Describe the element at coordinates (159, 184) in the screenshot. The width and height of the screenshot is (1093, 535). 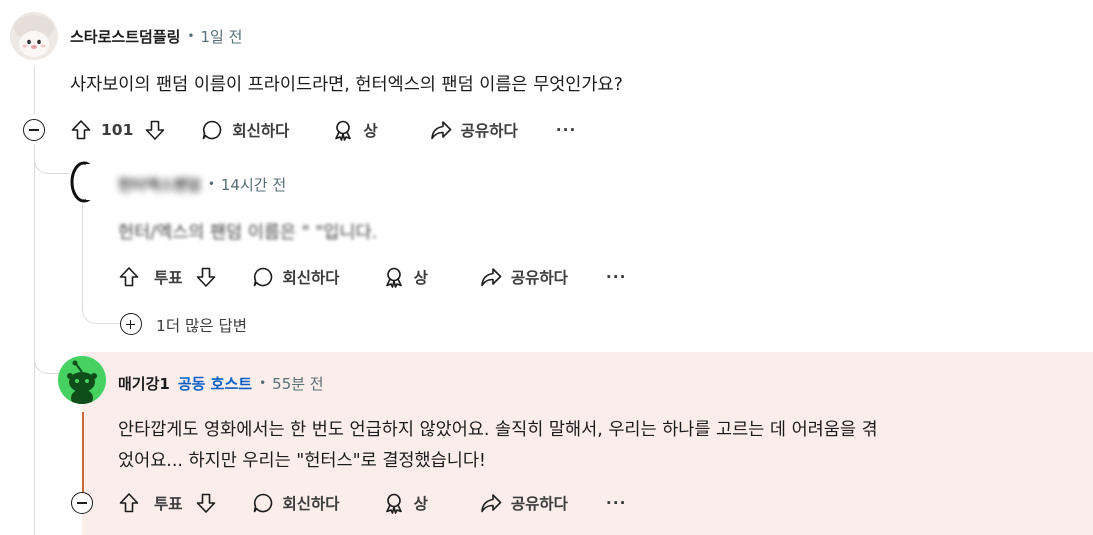
I see `comment-author: 헌터엑스팬덤` at that location.